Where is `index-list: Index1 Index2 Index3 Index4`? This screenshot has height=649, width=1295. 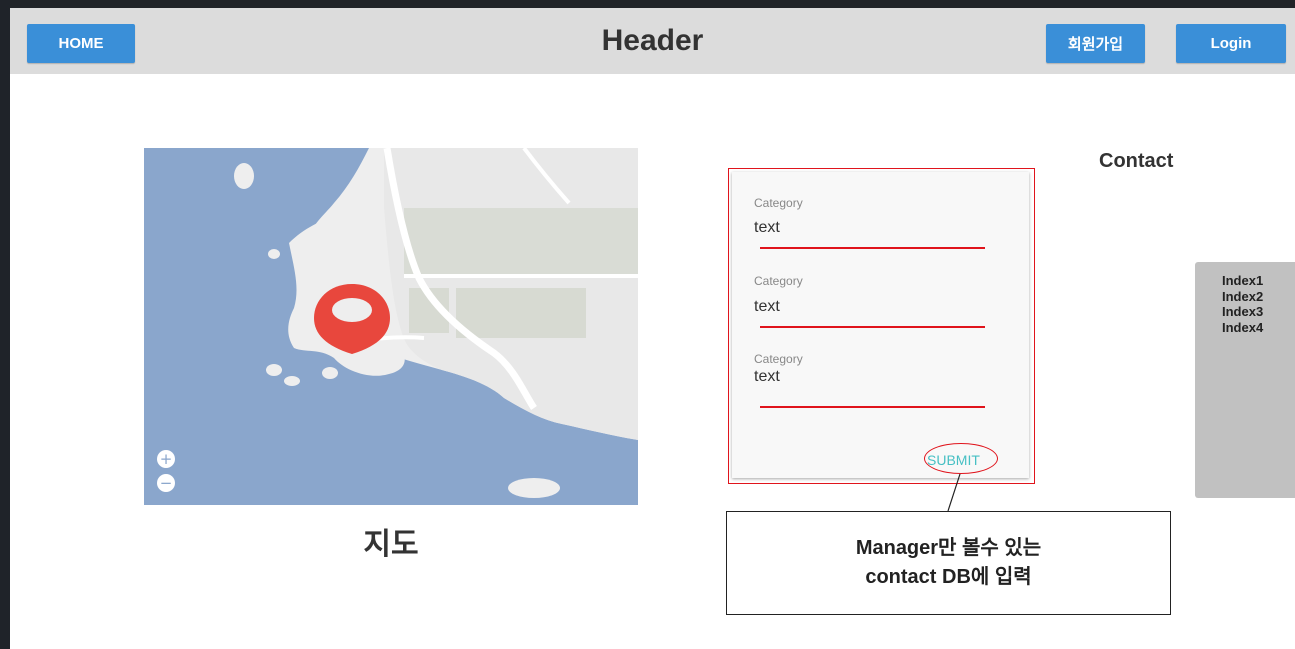 index-list: Index1 Index2 Index3 Index4 is located at coordinates (1245, 298).